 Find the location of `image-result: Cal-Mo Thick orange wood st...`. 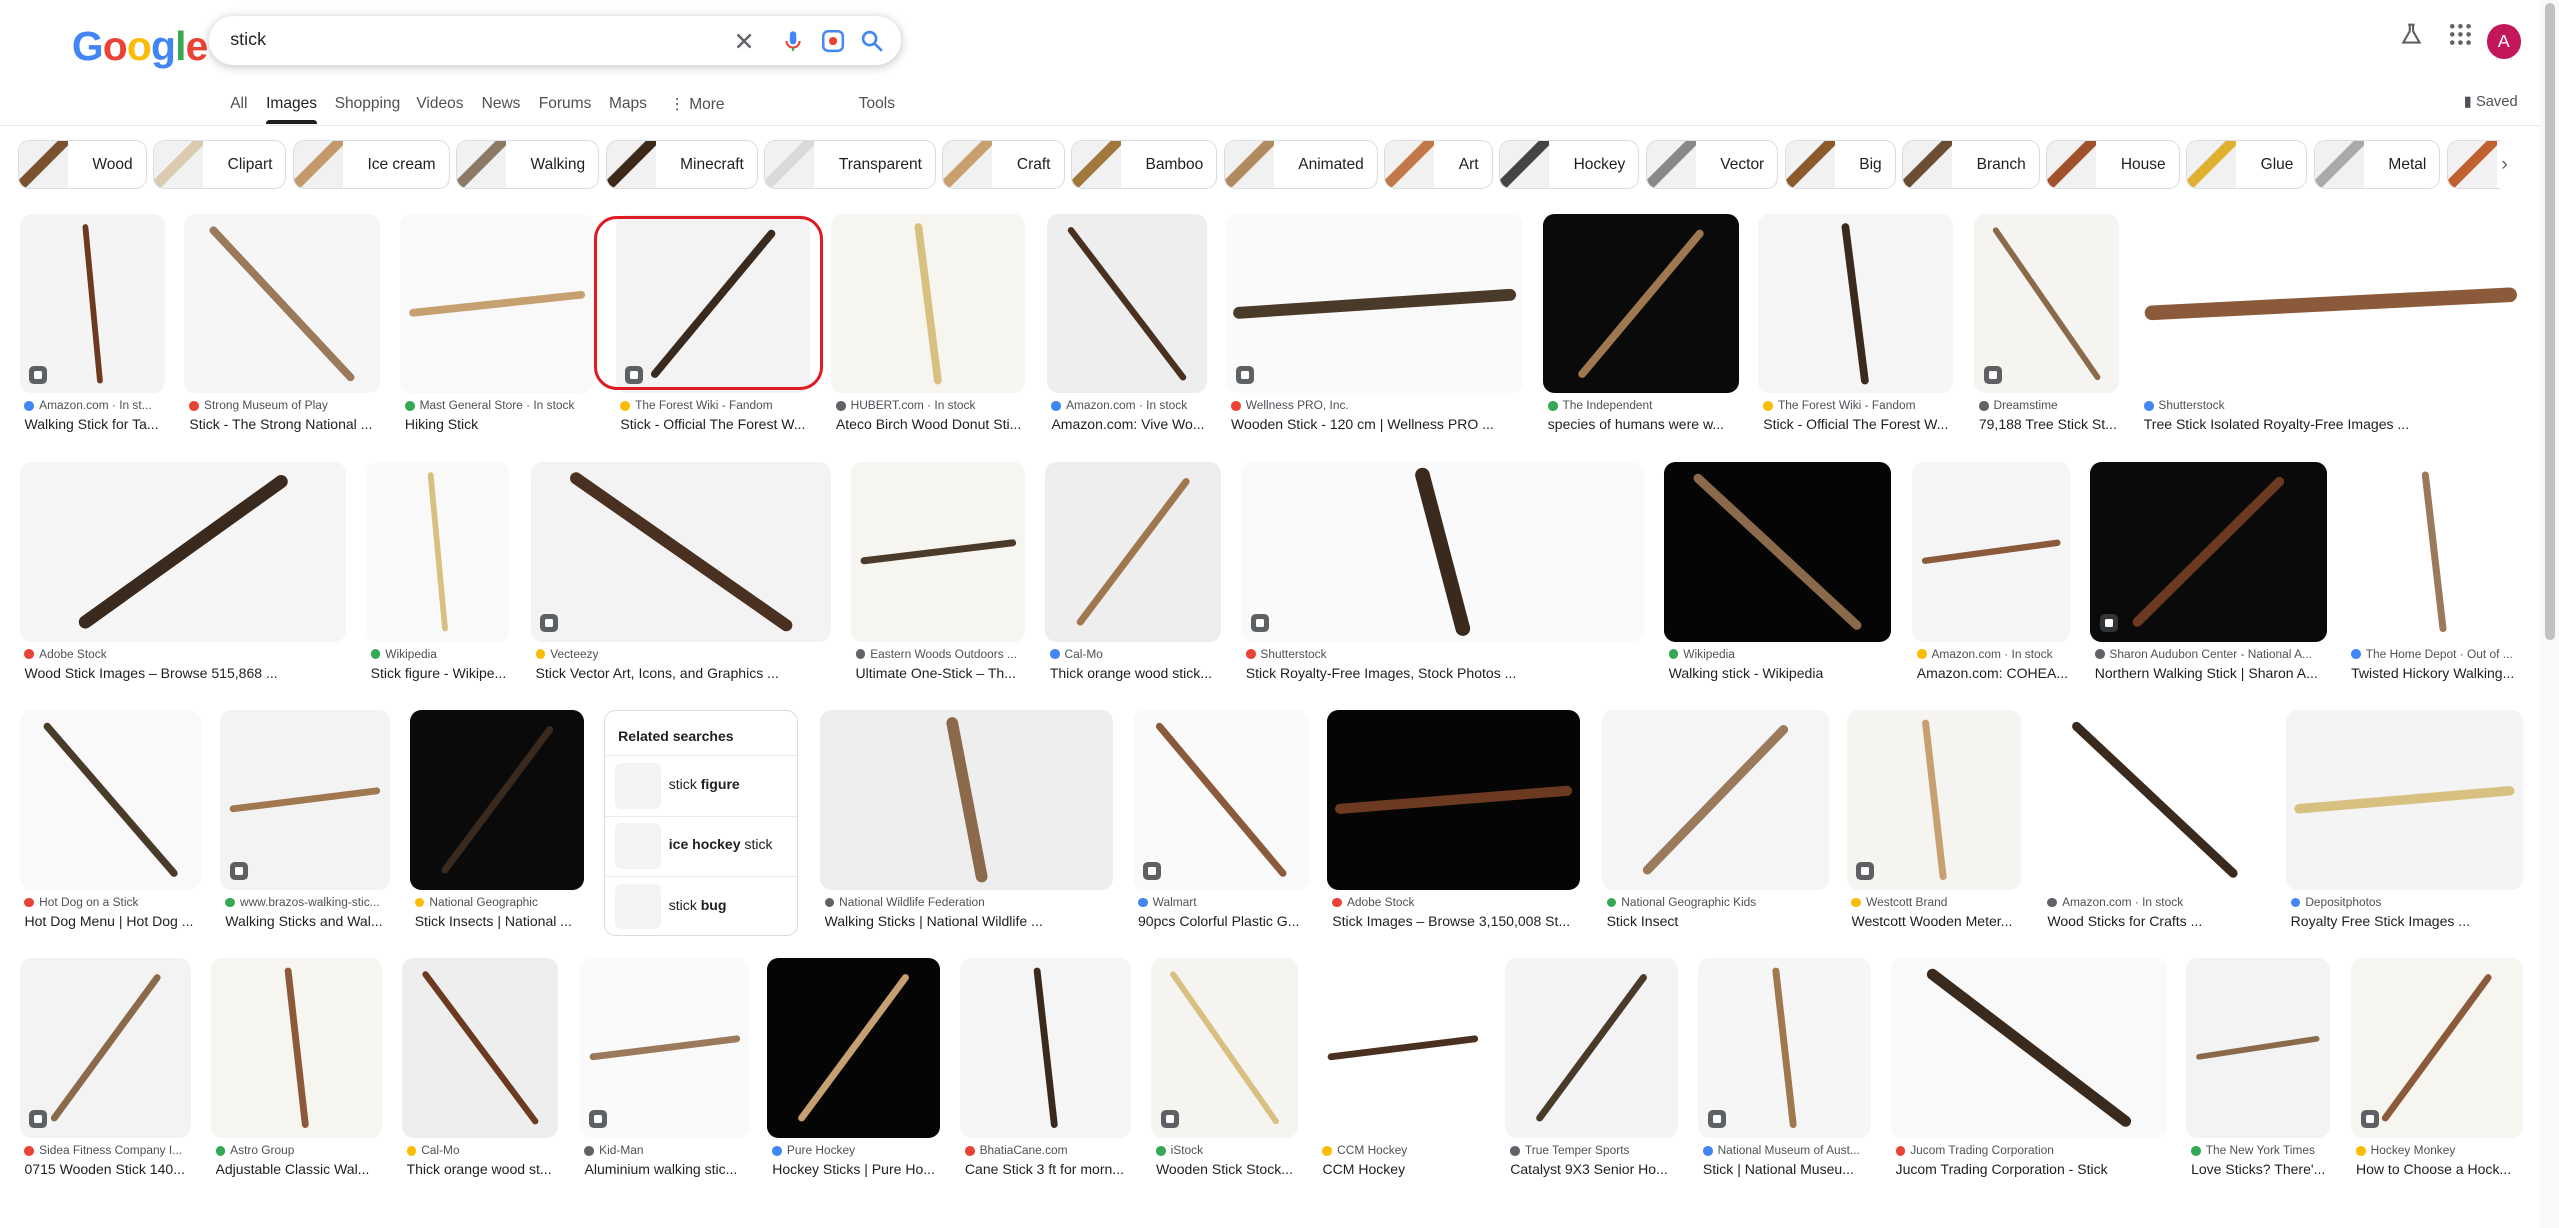

image-result: Cal-Mo Thick orange wood st... is located at coordinates (480, 1082).